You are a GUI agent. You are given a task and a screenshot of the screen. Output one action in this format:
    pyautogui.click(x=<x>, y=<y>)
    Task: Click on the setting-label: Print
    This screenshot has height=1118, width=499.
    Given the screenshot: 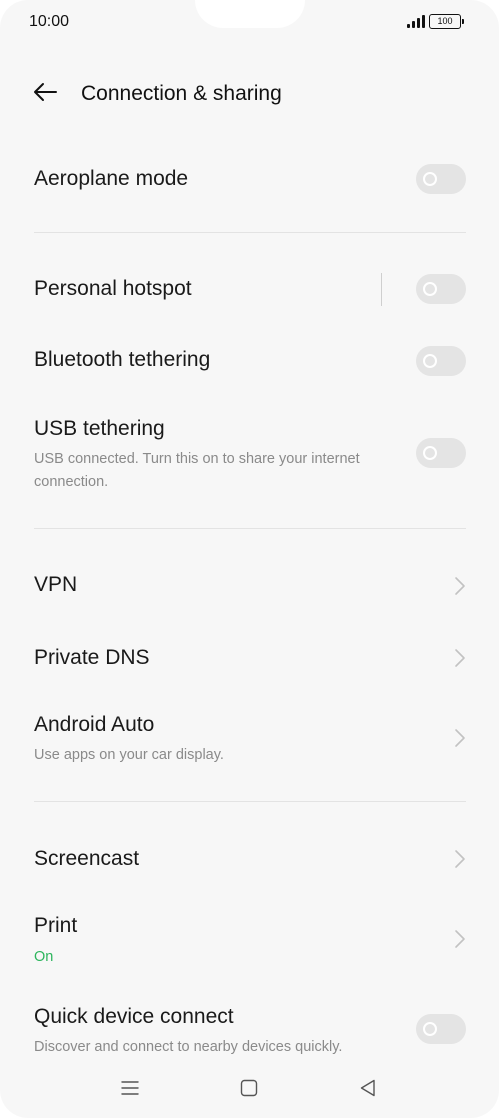 What is the action you would take?
    pyautogui.click(x=56, y=925)
    